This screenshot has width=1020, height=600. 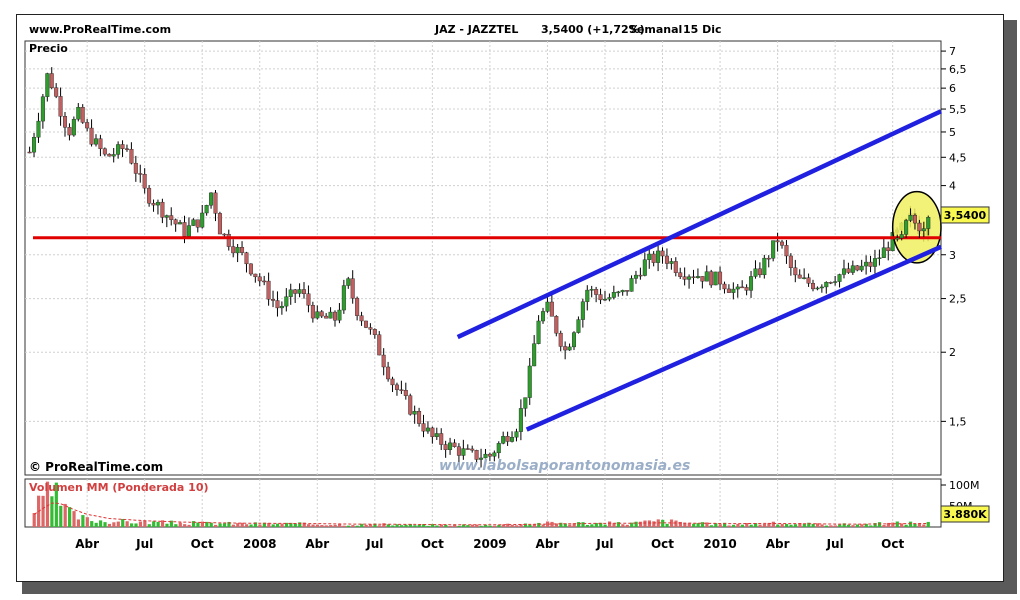 What do you see at coordinates (958, 299) in the screenshot?
I see `price-y-tick-label: 2,5` at bounding box center [958, 299].